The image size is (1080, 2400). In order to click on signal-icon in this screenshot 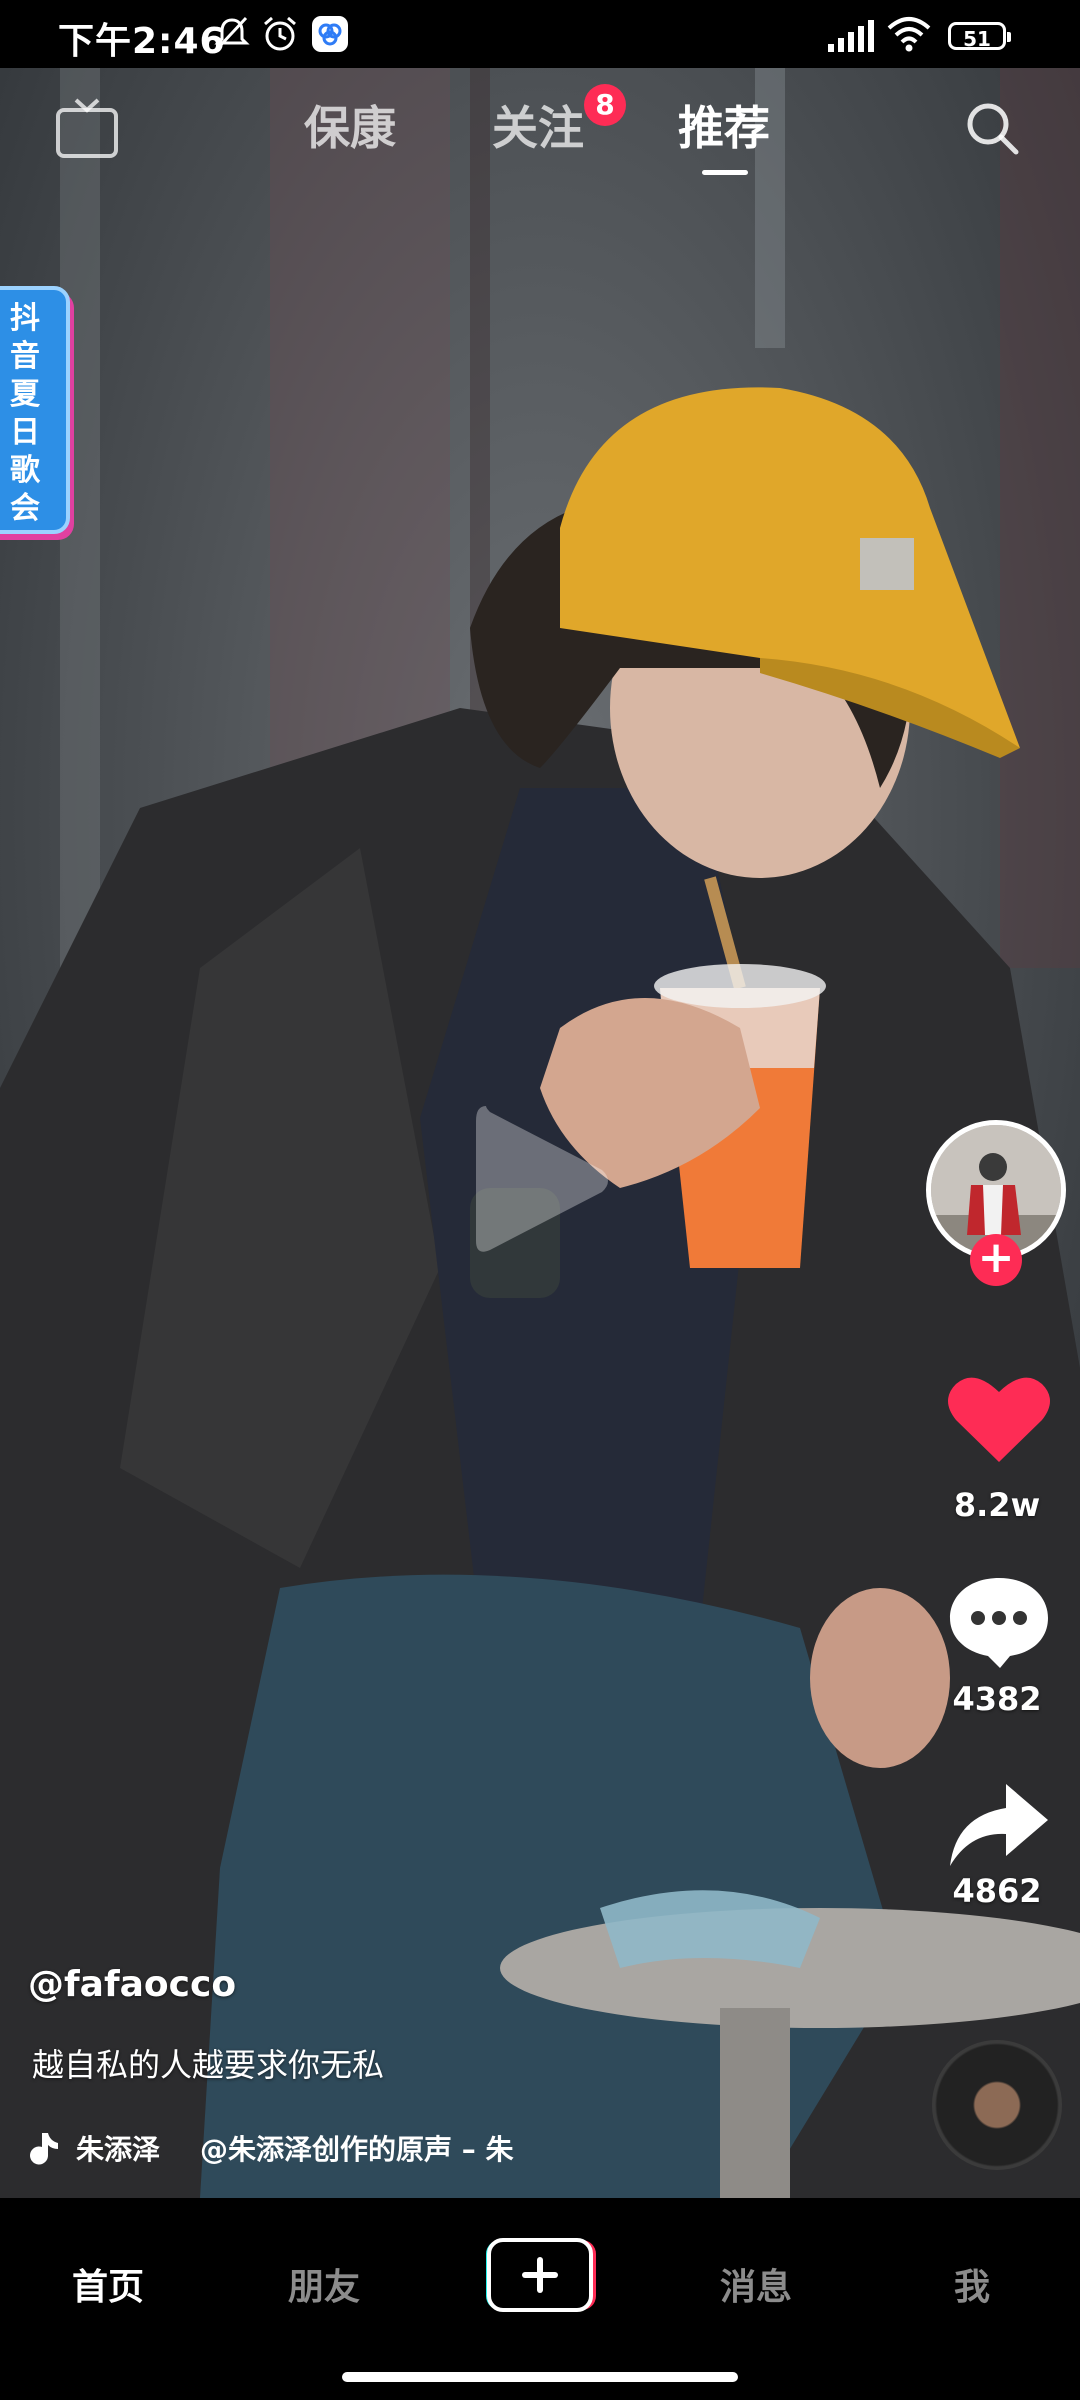, I will do `click(851, 36)`.